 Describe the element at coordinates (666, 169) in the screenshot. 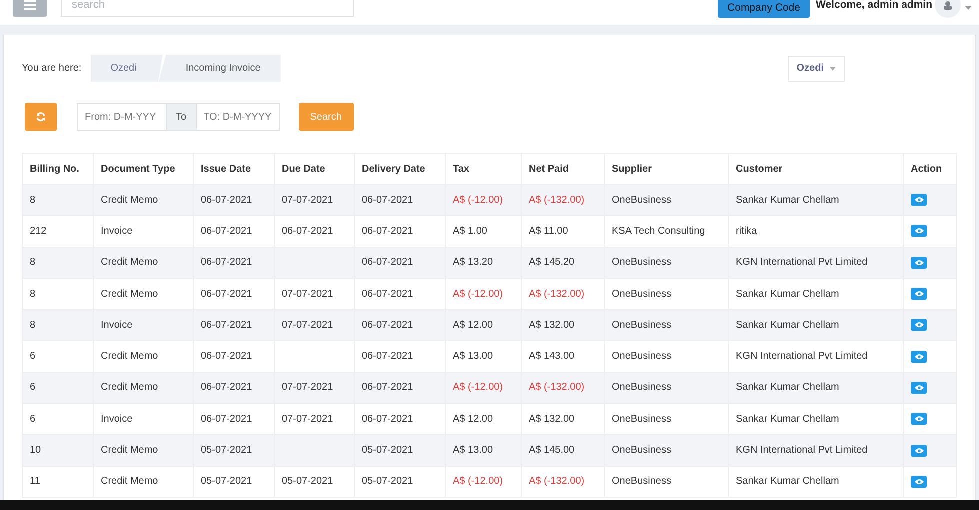

I see `column-header: Supplier` at that location.